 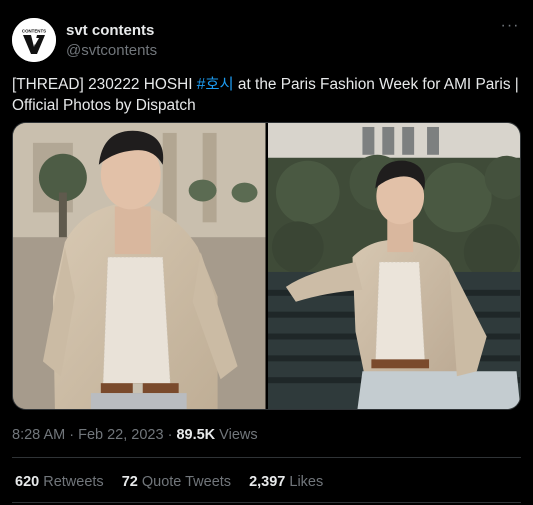 What do you see at coordinates (111, 31) in the screenshot?
I see `author-display-name: svt contents` at bounding box center [111, 31].